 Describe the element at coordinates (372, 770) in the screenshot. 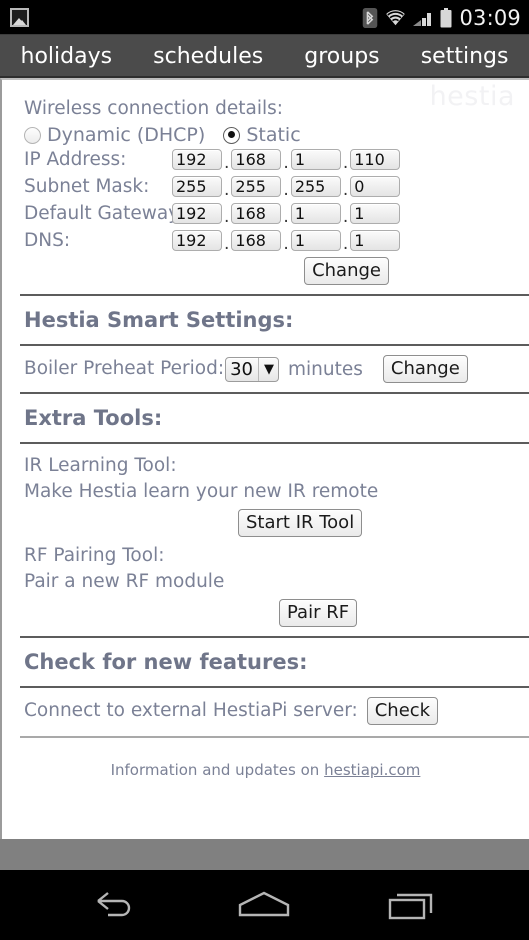

I see `hestiapi-link: hestiapi.com` at that location.